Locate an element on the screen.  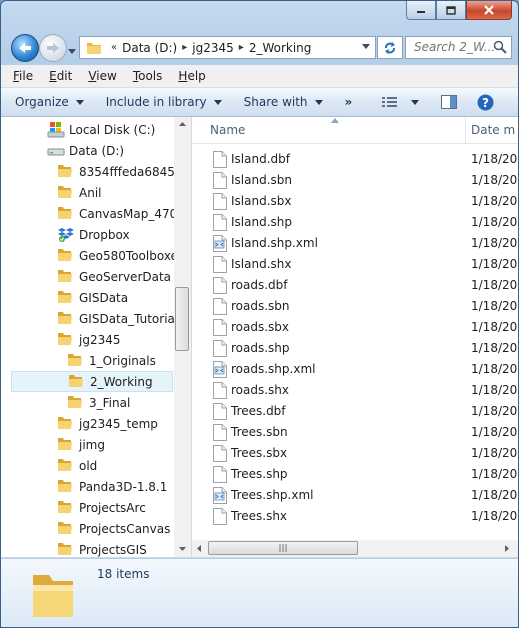
refresh-button is located at coordinates (390, 47).